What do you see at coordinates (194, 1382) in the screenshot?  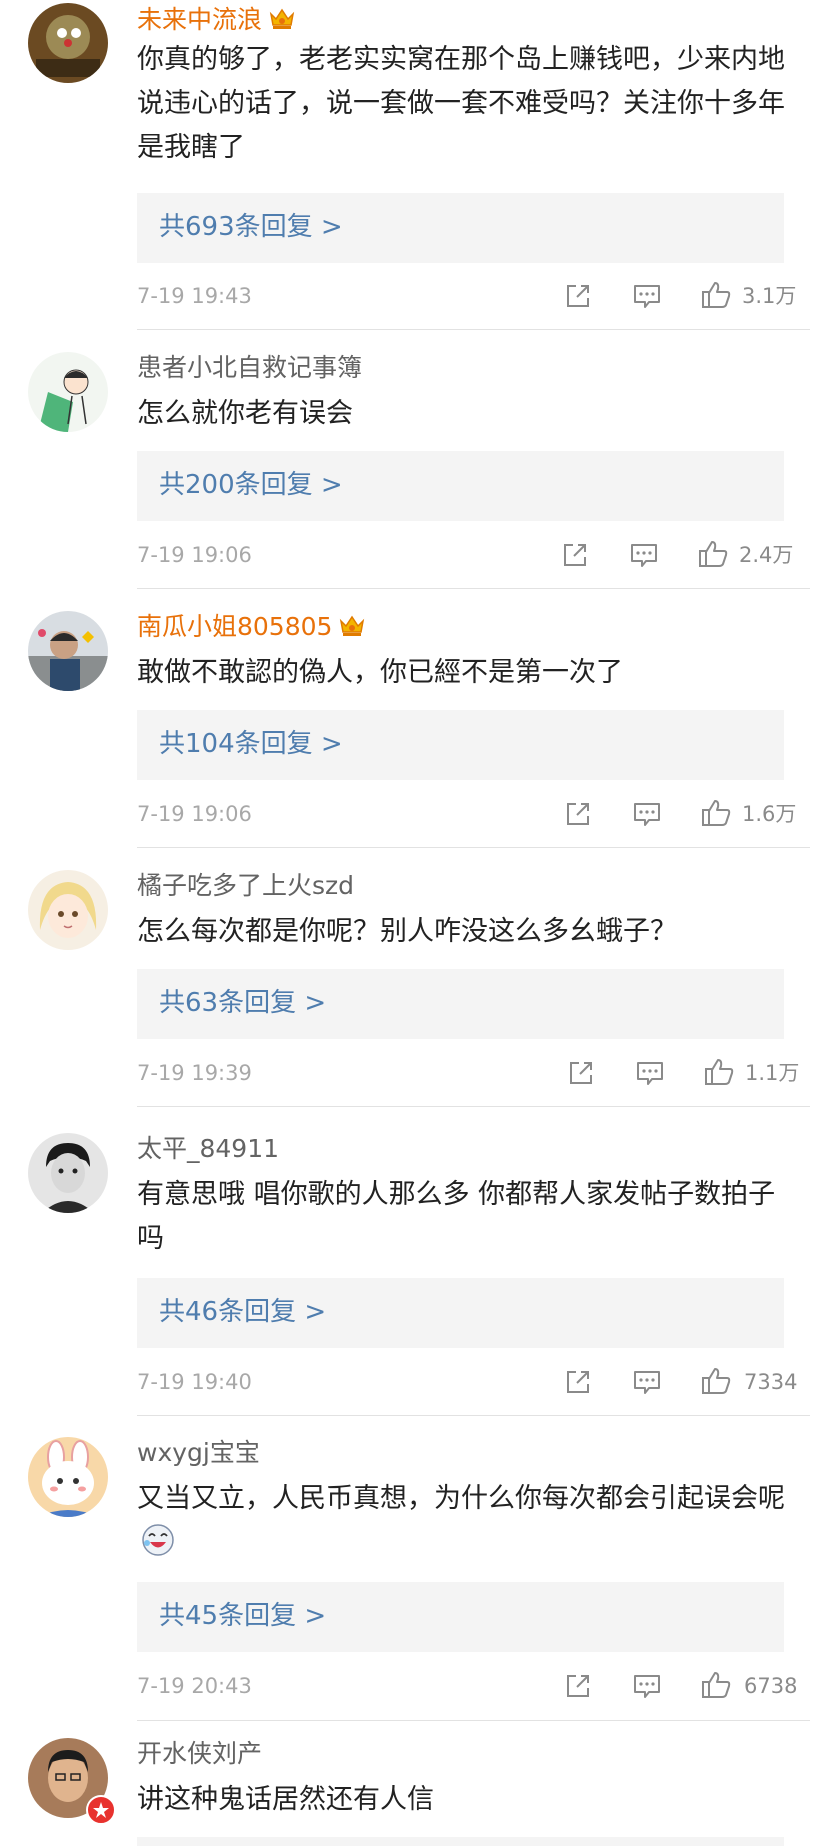 I see `timestamp: 7-19 19:40` at bounding box center [194, 1382].